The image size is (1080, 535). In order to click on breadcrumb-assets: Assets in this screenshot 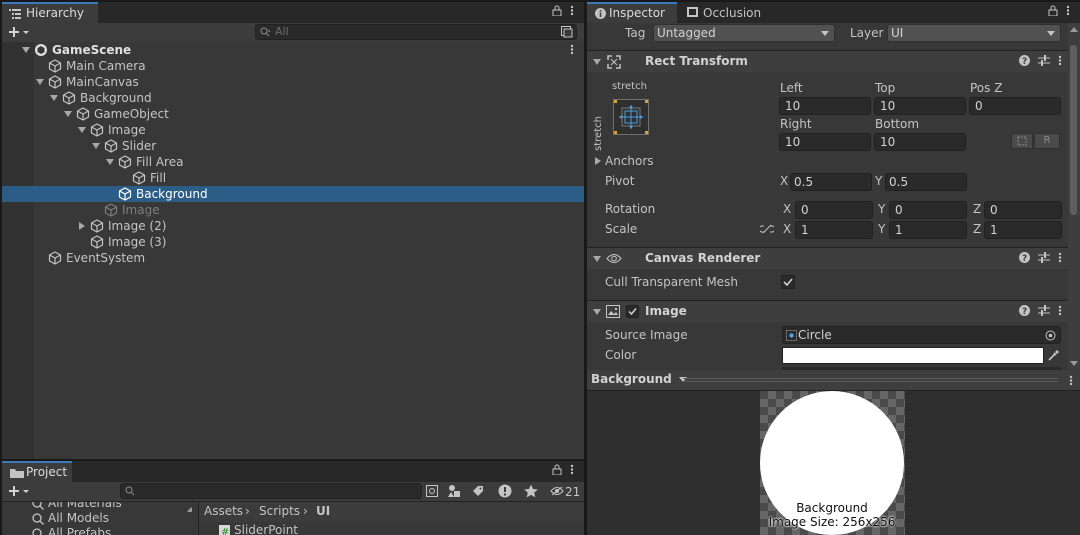, I will do `click(223, 511)`.